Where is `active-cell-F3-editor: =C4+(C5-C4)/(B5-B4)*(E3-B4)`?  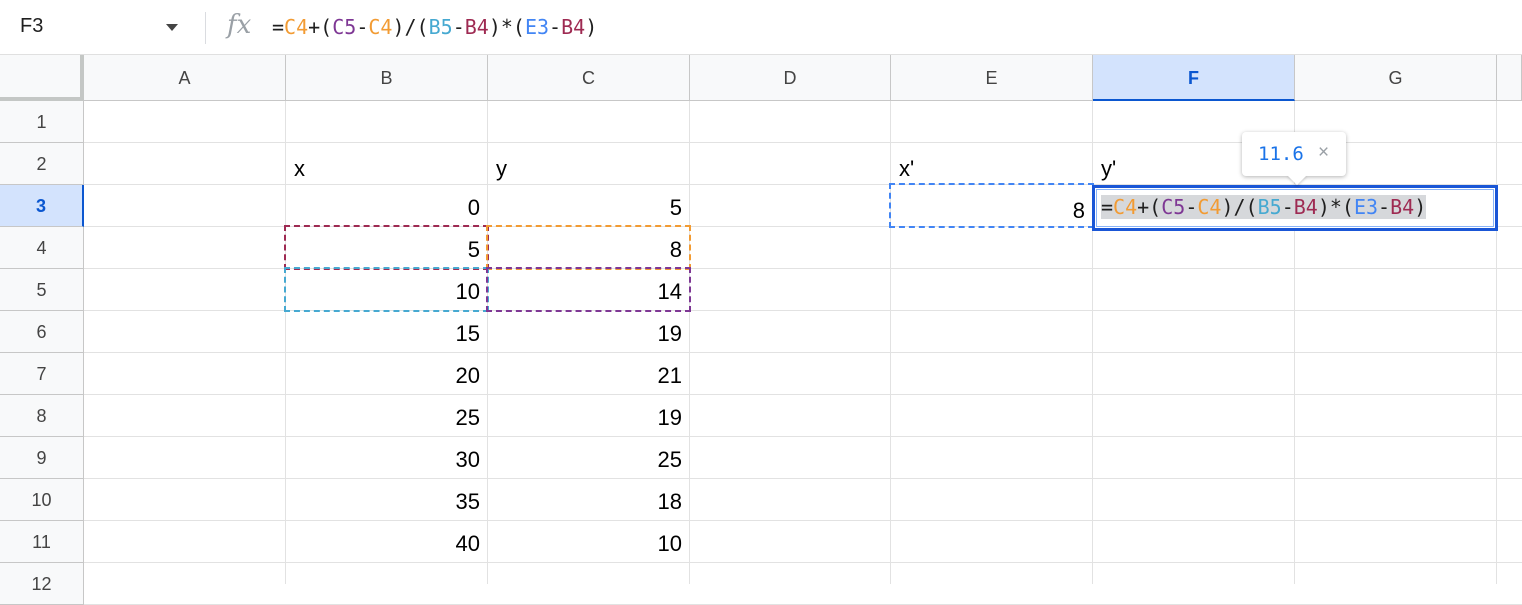
active-cell-F3-editor: =C4+(C5-C4)/(B5-B4)*(E3-B4) is located at coordinates (1295, 208).